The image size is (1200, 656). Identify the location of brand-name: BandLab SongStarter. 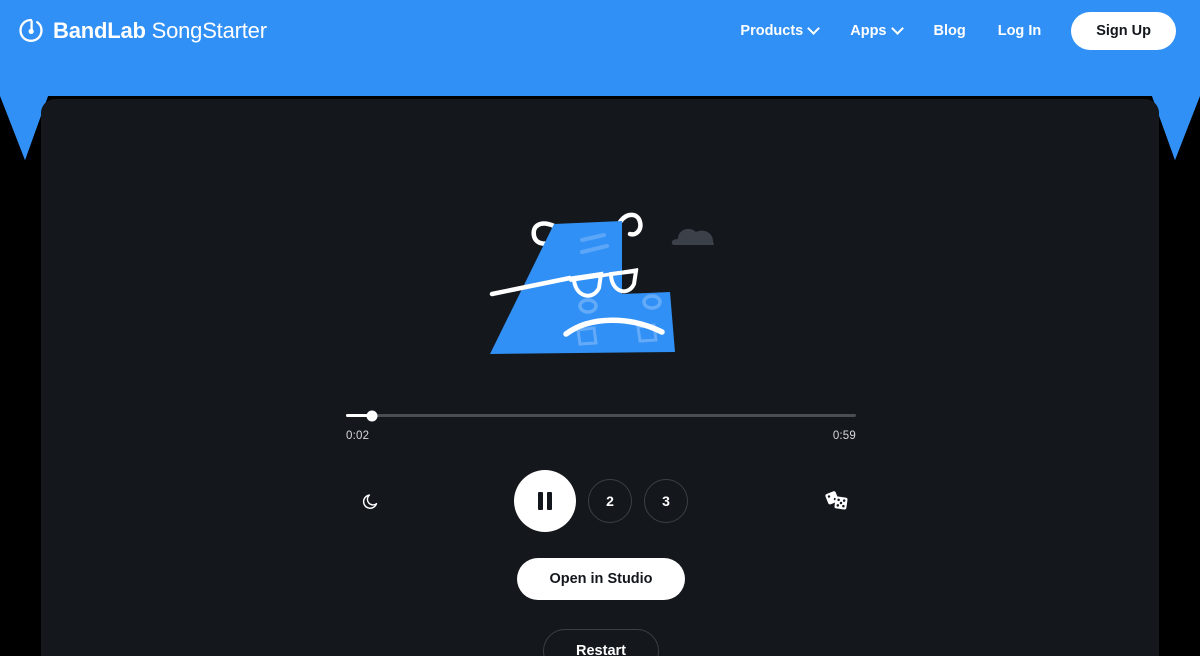
(160, 31).